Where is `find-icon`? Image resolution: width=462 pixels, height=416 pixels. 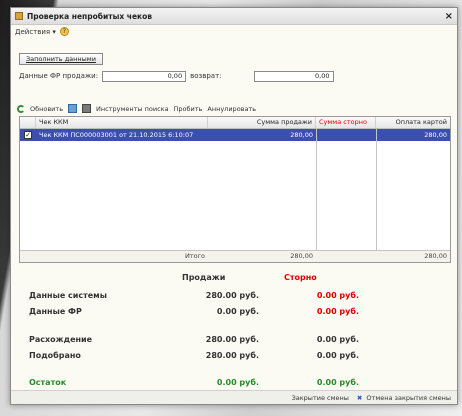 find-icon is located at coordinates (87, 108).